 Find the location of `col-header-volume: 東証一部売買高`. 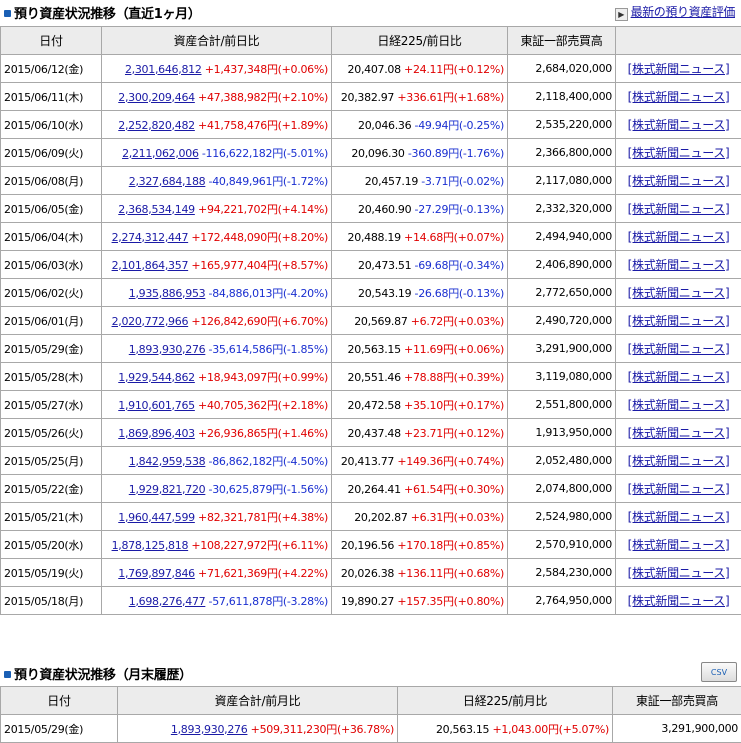

col-header-volume: 東証一部売買高 is located at coordinates (562, 41).